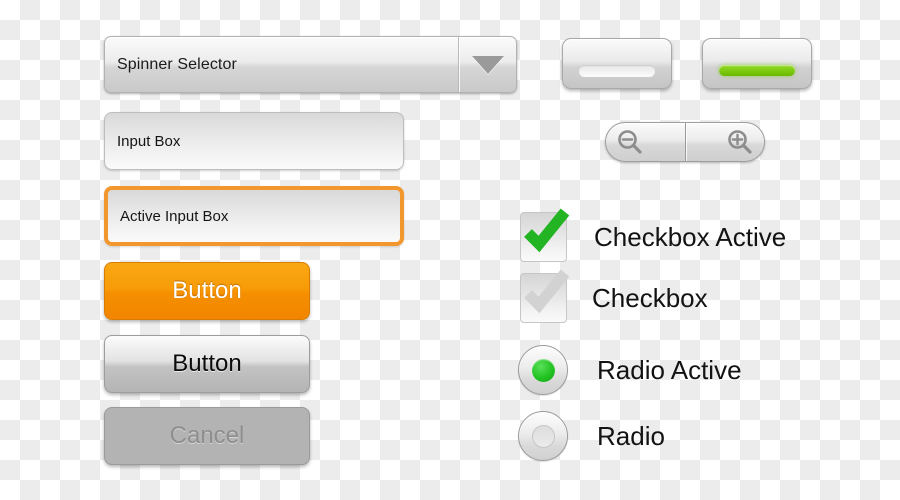 This screenshot has width=900, height=500. I want to click on cancel-button: Cancel, so click(207, 436).